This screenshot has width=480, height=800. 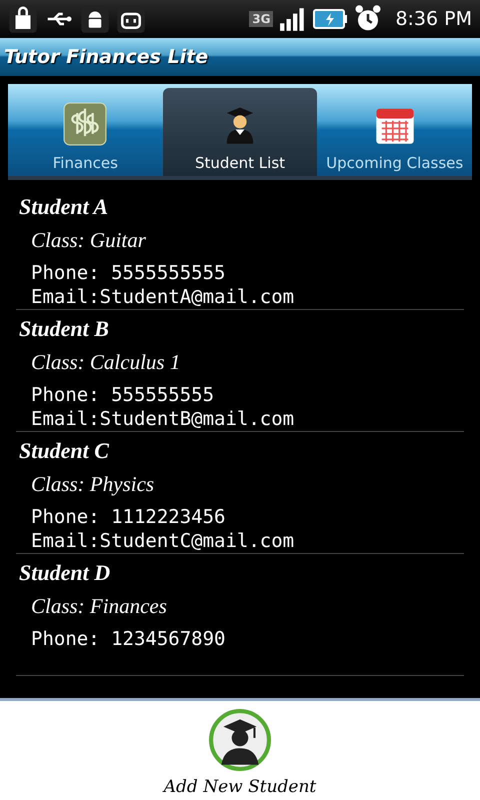 I want to click on class-label: Class: Finances, so click(x=99, y=606).